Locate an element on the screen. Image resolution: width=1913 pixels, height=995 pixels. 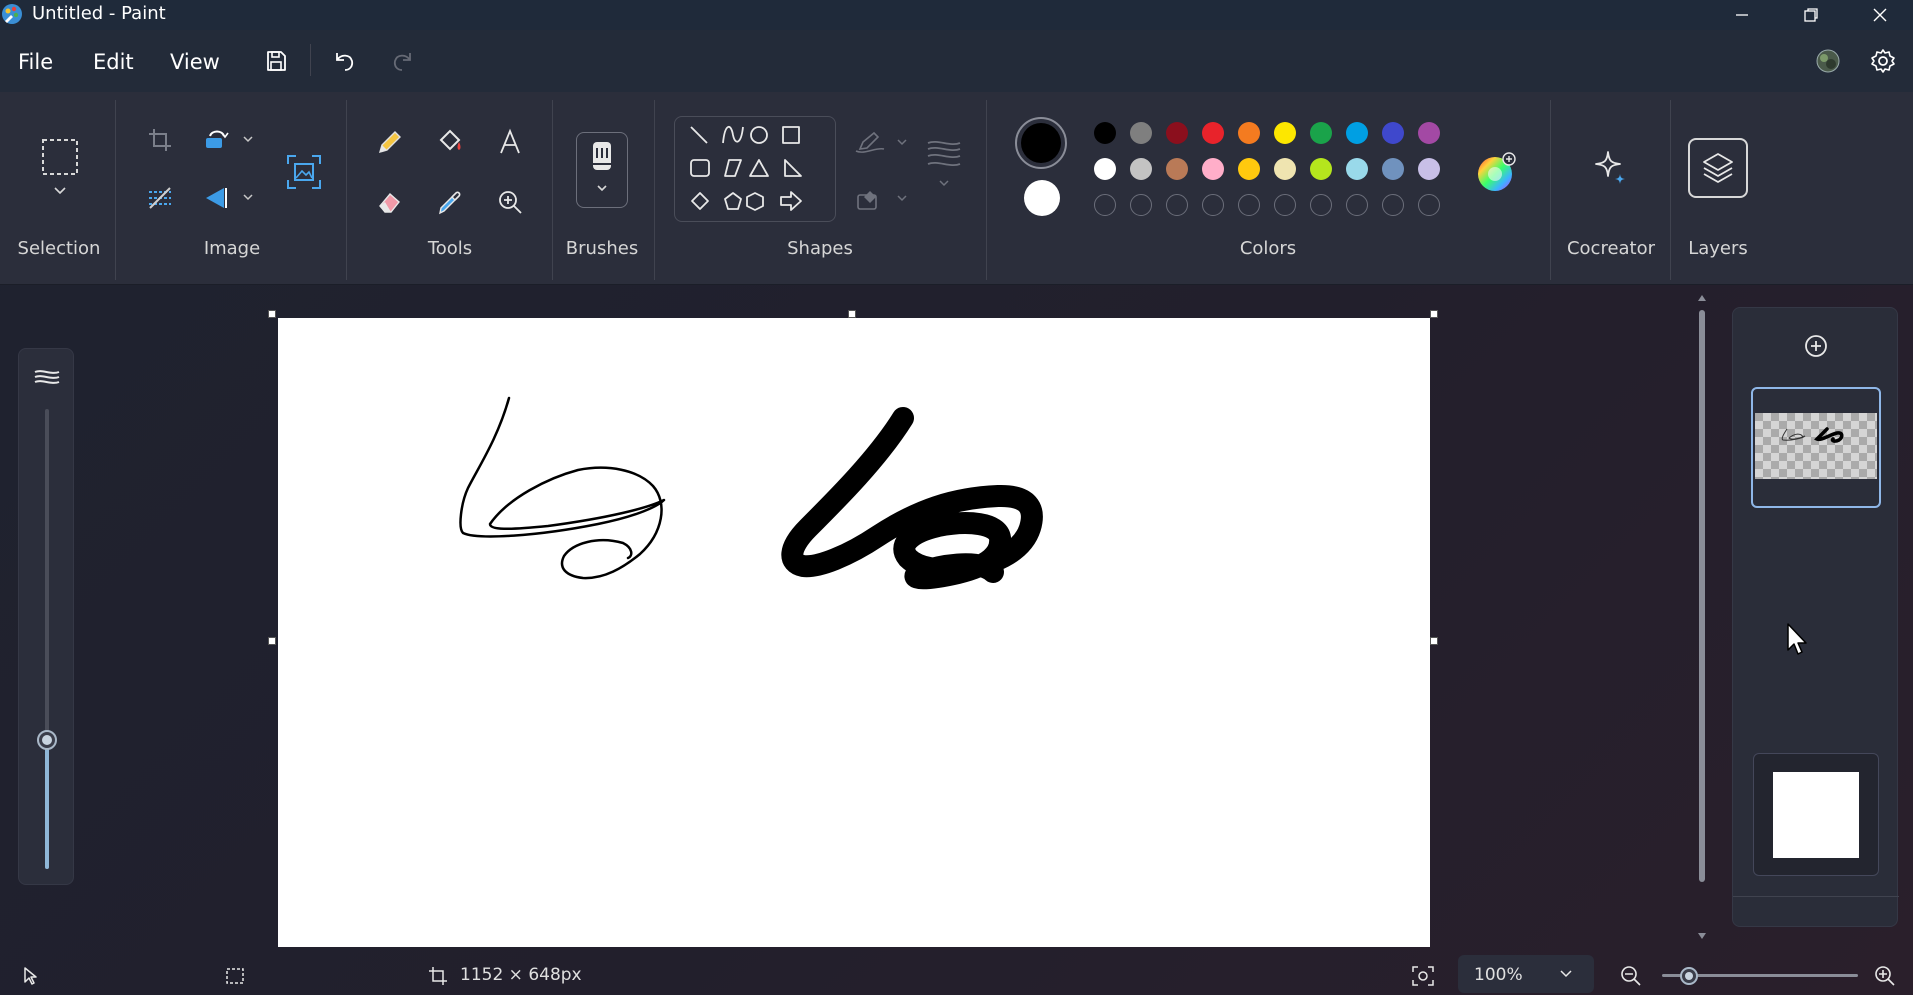
crop-icon is located at coordinates (160, 140).